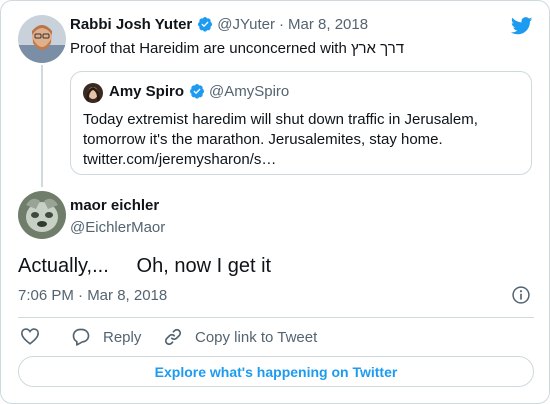 The width and height of the screenshot is (550, 404). Describe the element at coordinates (114, 205) in the screenshot. I see `main-author-name: maor eichler` at that location.